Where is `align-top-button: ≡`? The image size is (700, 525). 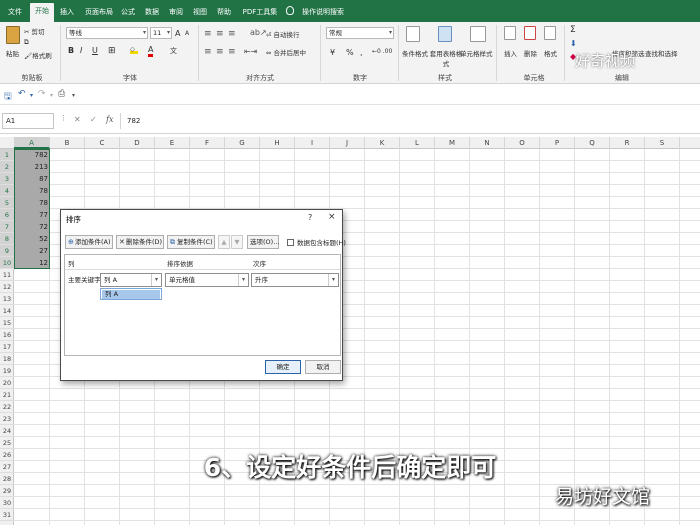 align-top-button: ≡ is located at coordinates (208, 34).